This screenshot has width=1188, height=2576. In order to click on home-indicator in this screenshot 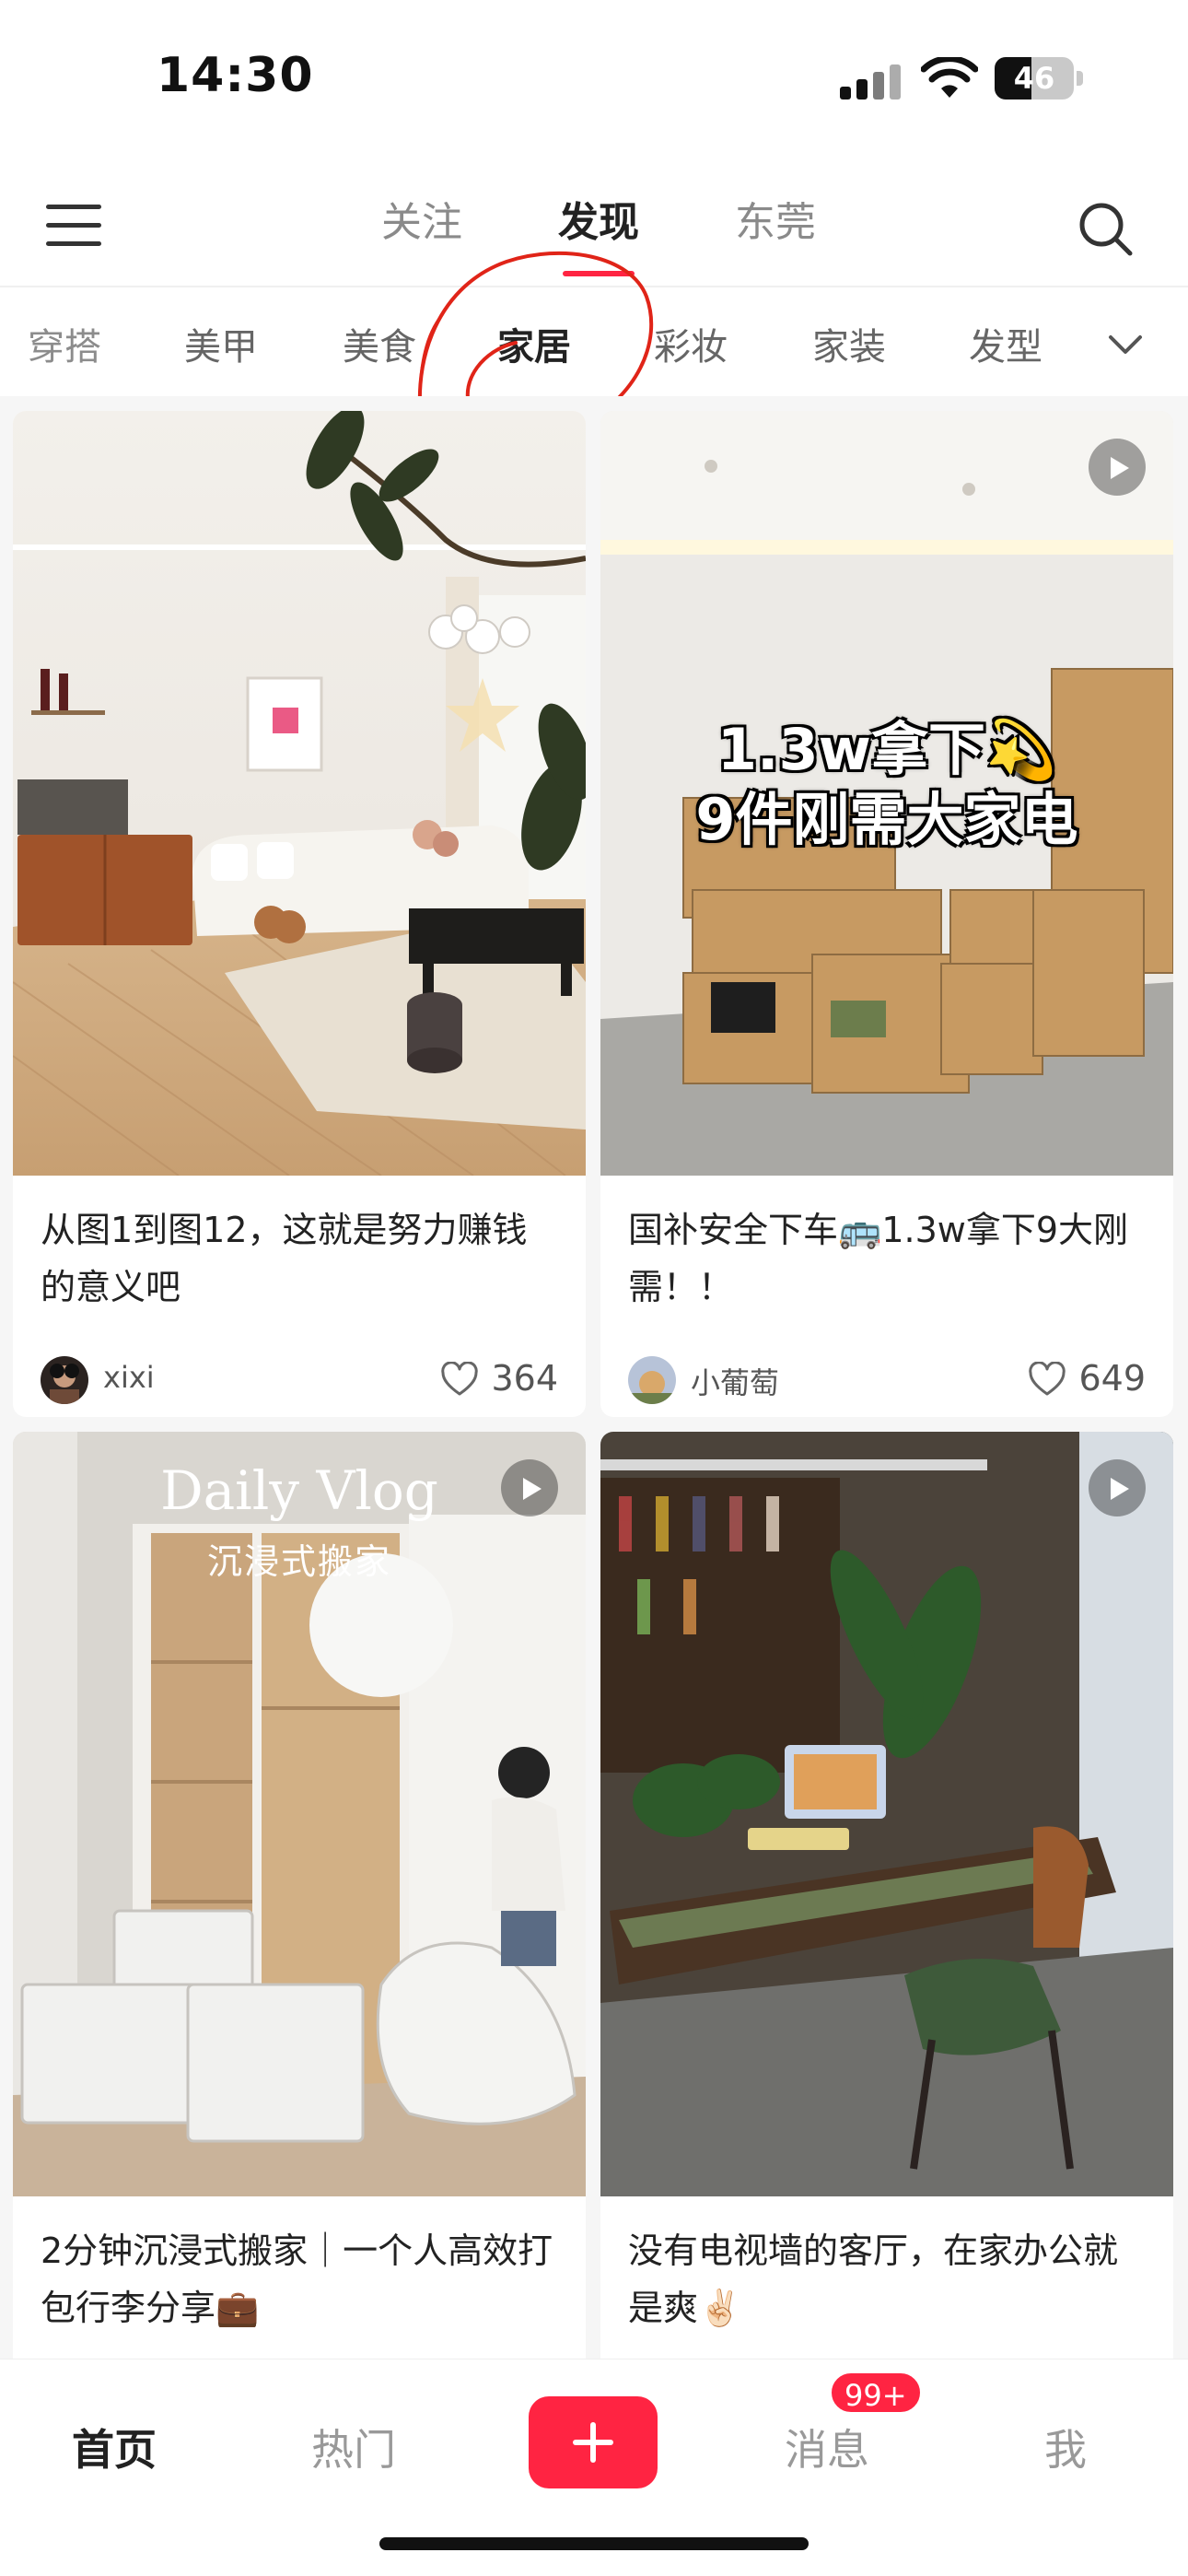, I will do `click(594, 2543)`.